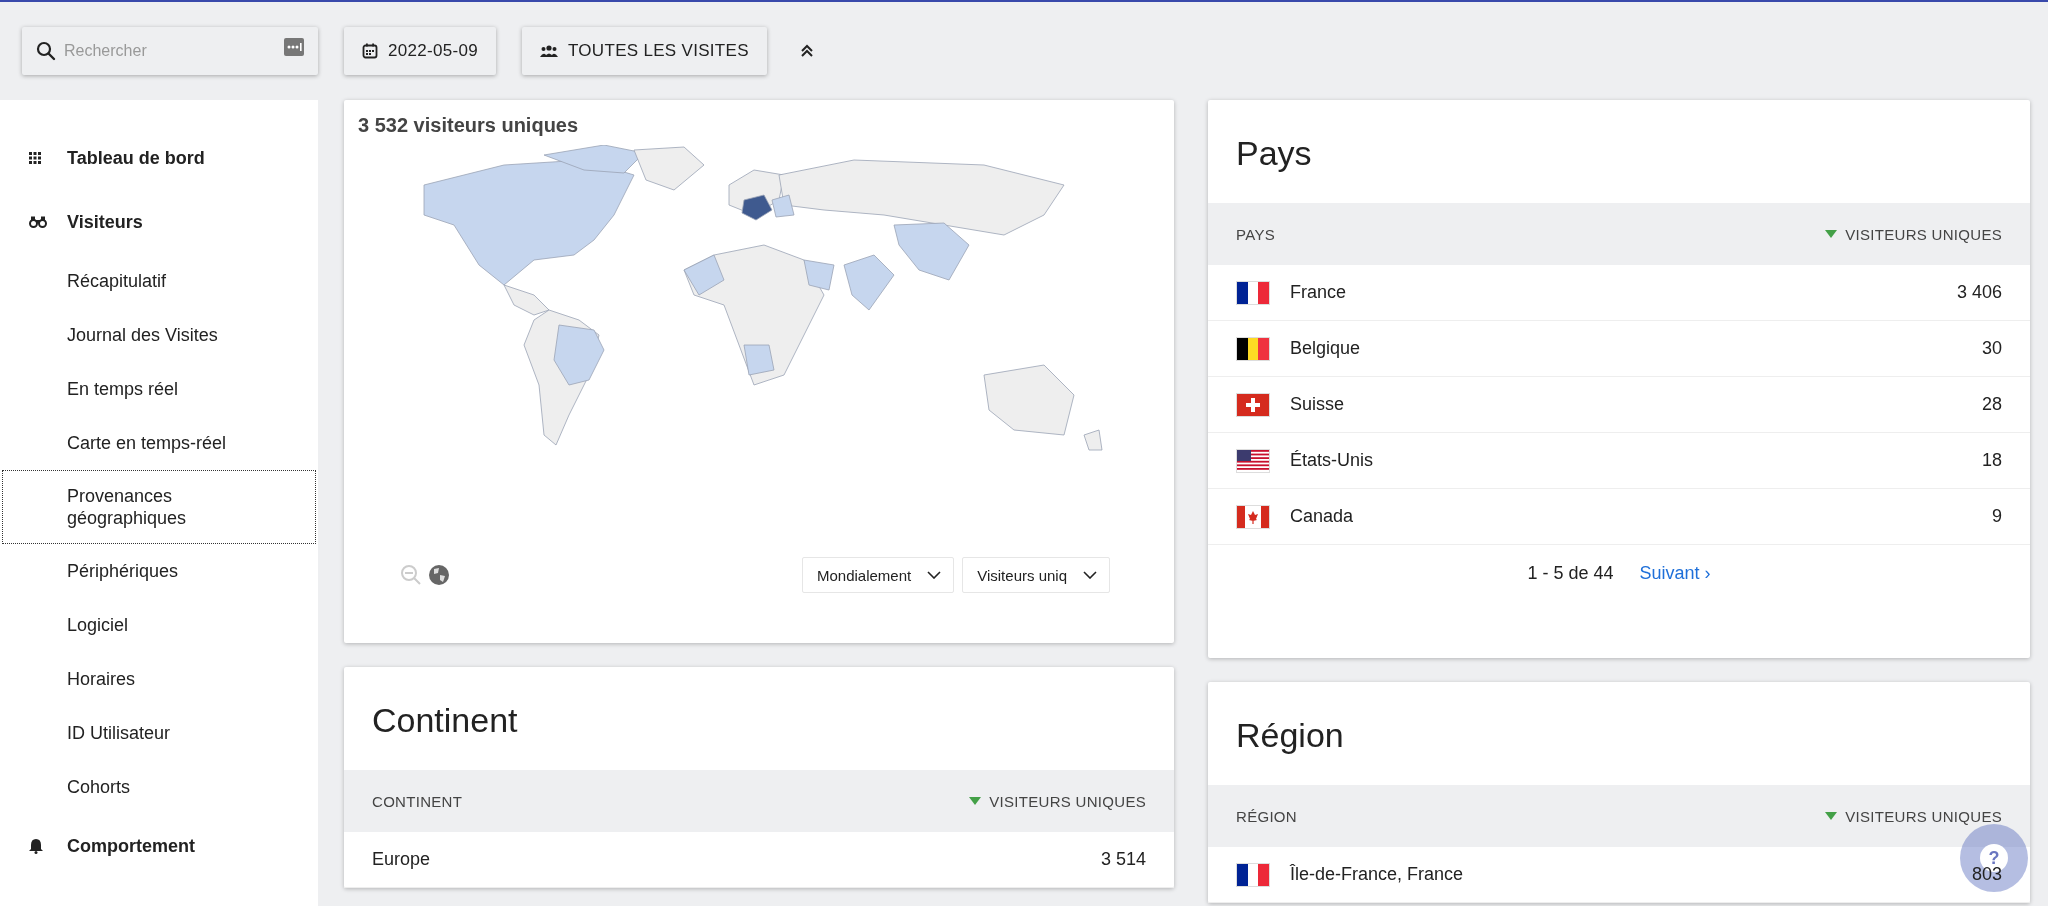 Image resolution: width=2048 pixels, height=906 pixels. I want to click on sidebar-item: Périphériques, so click(159, 571).